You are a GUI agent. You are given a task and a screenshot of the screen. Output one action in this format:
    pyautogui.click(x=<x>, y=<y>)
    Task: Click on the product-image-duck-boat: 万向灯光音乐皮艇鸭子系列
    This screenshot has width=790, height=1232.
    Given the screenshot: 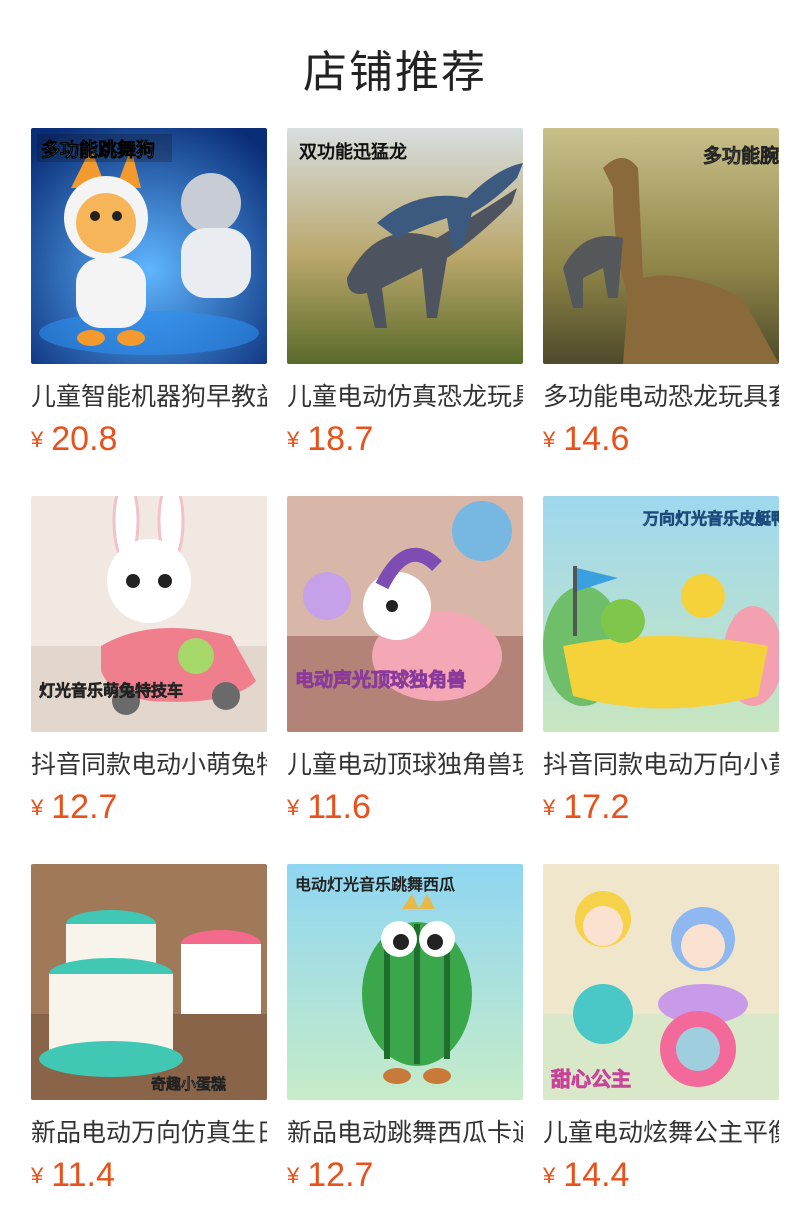 What is the action you would take?
    pyautogui.click(x=661, y=614)
    